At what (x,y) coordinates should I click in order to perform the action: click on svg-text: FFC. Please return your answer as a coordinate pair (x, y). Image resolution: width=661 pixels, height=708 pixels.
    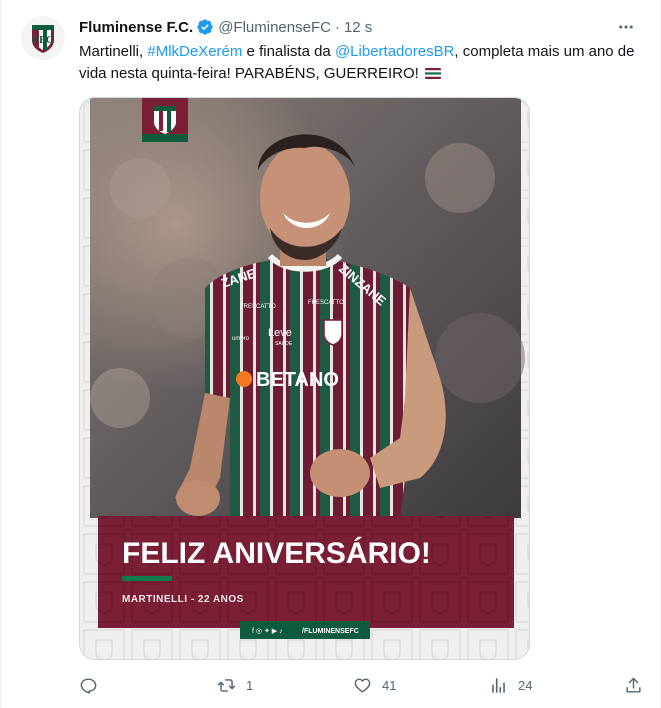
    Looking at the image, I should click on (42, 40).